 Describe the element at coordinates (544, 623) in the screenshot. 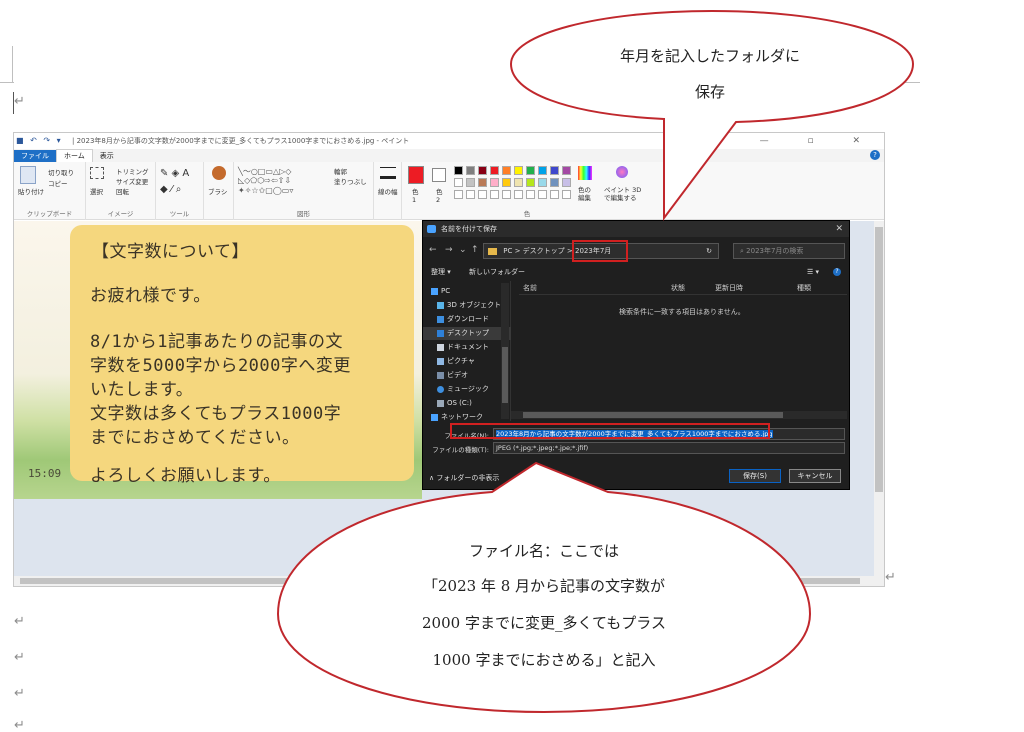

I see `bottom-callout-line: 2000 字までに変更_多くてもプラス` at that location.